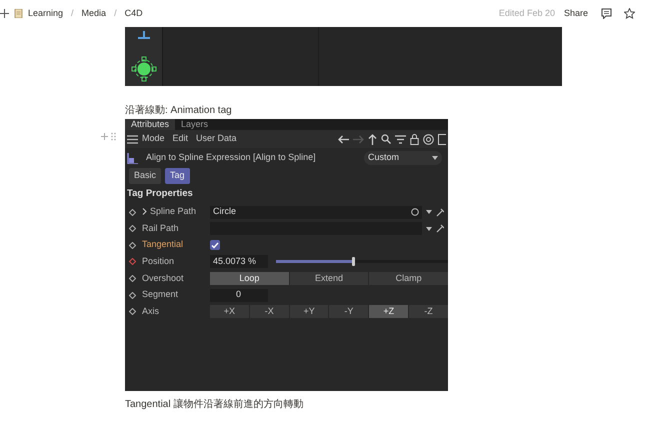  I want to click on option-button: -Y, so click(348, 311).